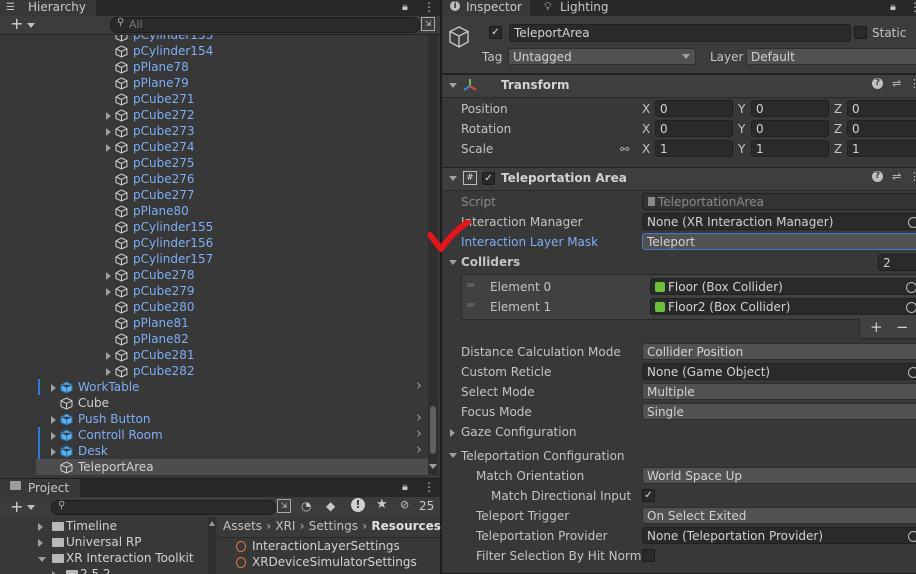 The width and height of the screenshot is (916, 574). I want to click on object-picker-icon, so click(912, 222).